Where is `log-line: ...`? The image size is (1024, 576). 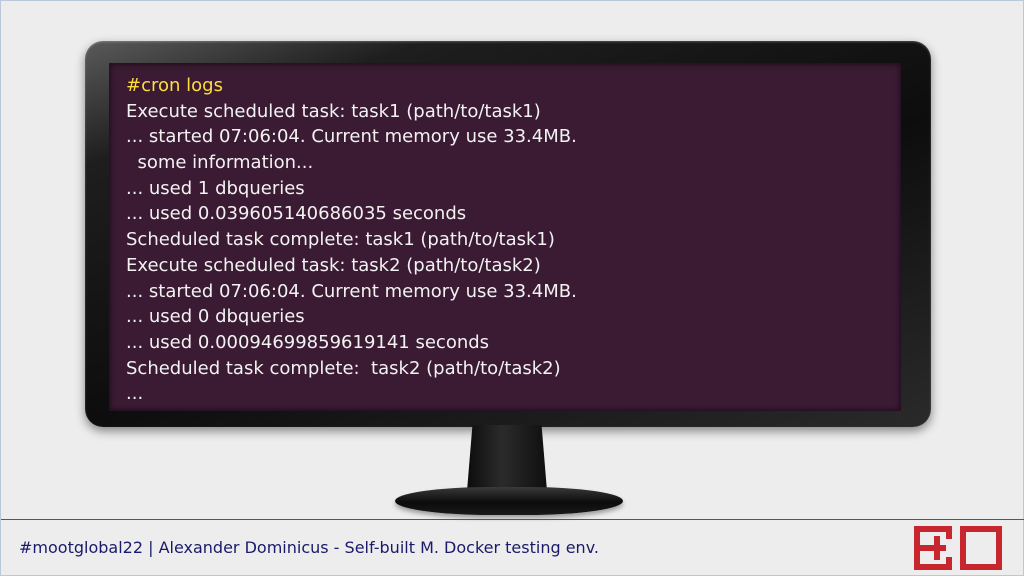 log-line: ... is located at coordinates (135, 394).